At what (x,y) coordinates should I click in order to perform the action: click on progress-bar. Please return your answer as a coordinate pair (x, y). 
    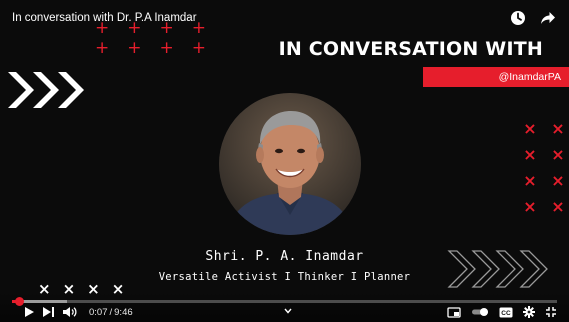
    Looking at the image, I should click on (284, 301).